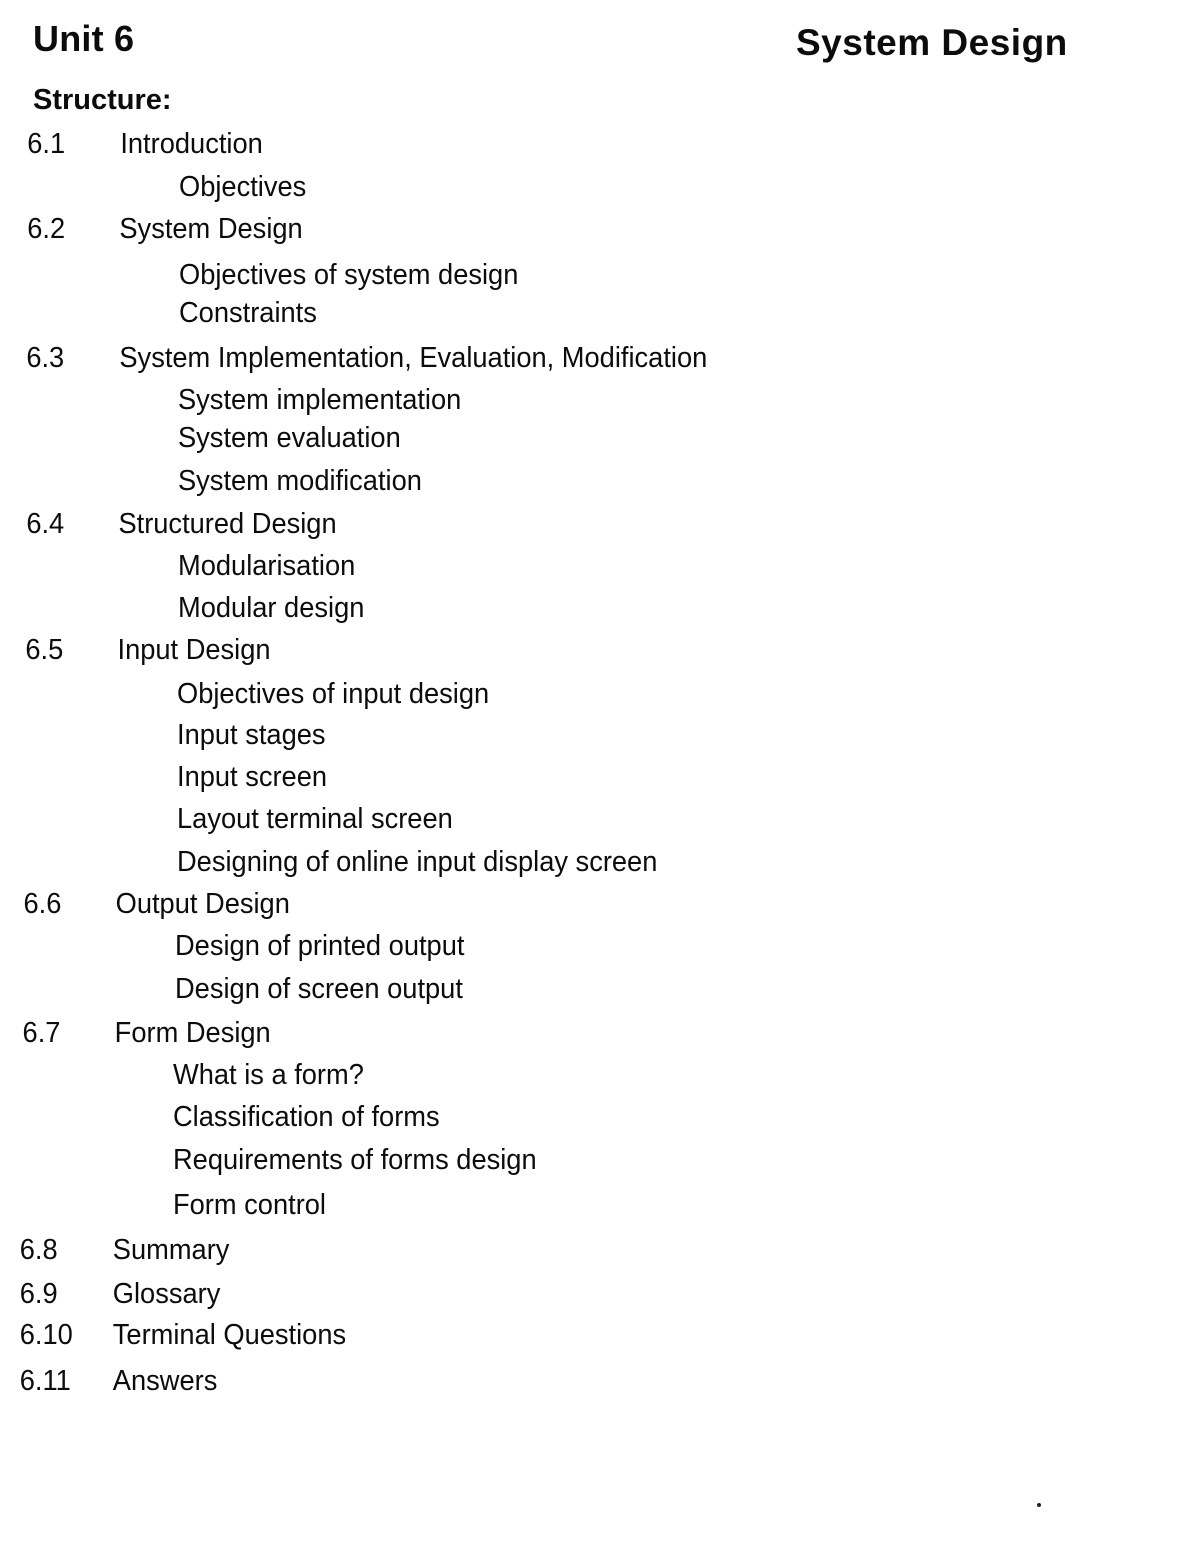 Image resolution: width=1200 pixels, height=1543 pixels. I want to click on toc-subsection-title: Requirements of forms design, so click(355, 1160).